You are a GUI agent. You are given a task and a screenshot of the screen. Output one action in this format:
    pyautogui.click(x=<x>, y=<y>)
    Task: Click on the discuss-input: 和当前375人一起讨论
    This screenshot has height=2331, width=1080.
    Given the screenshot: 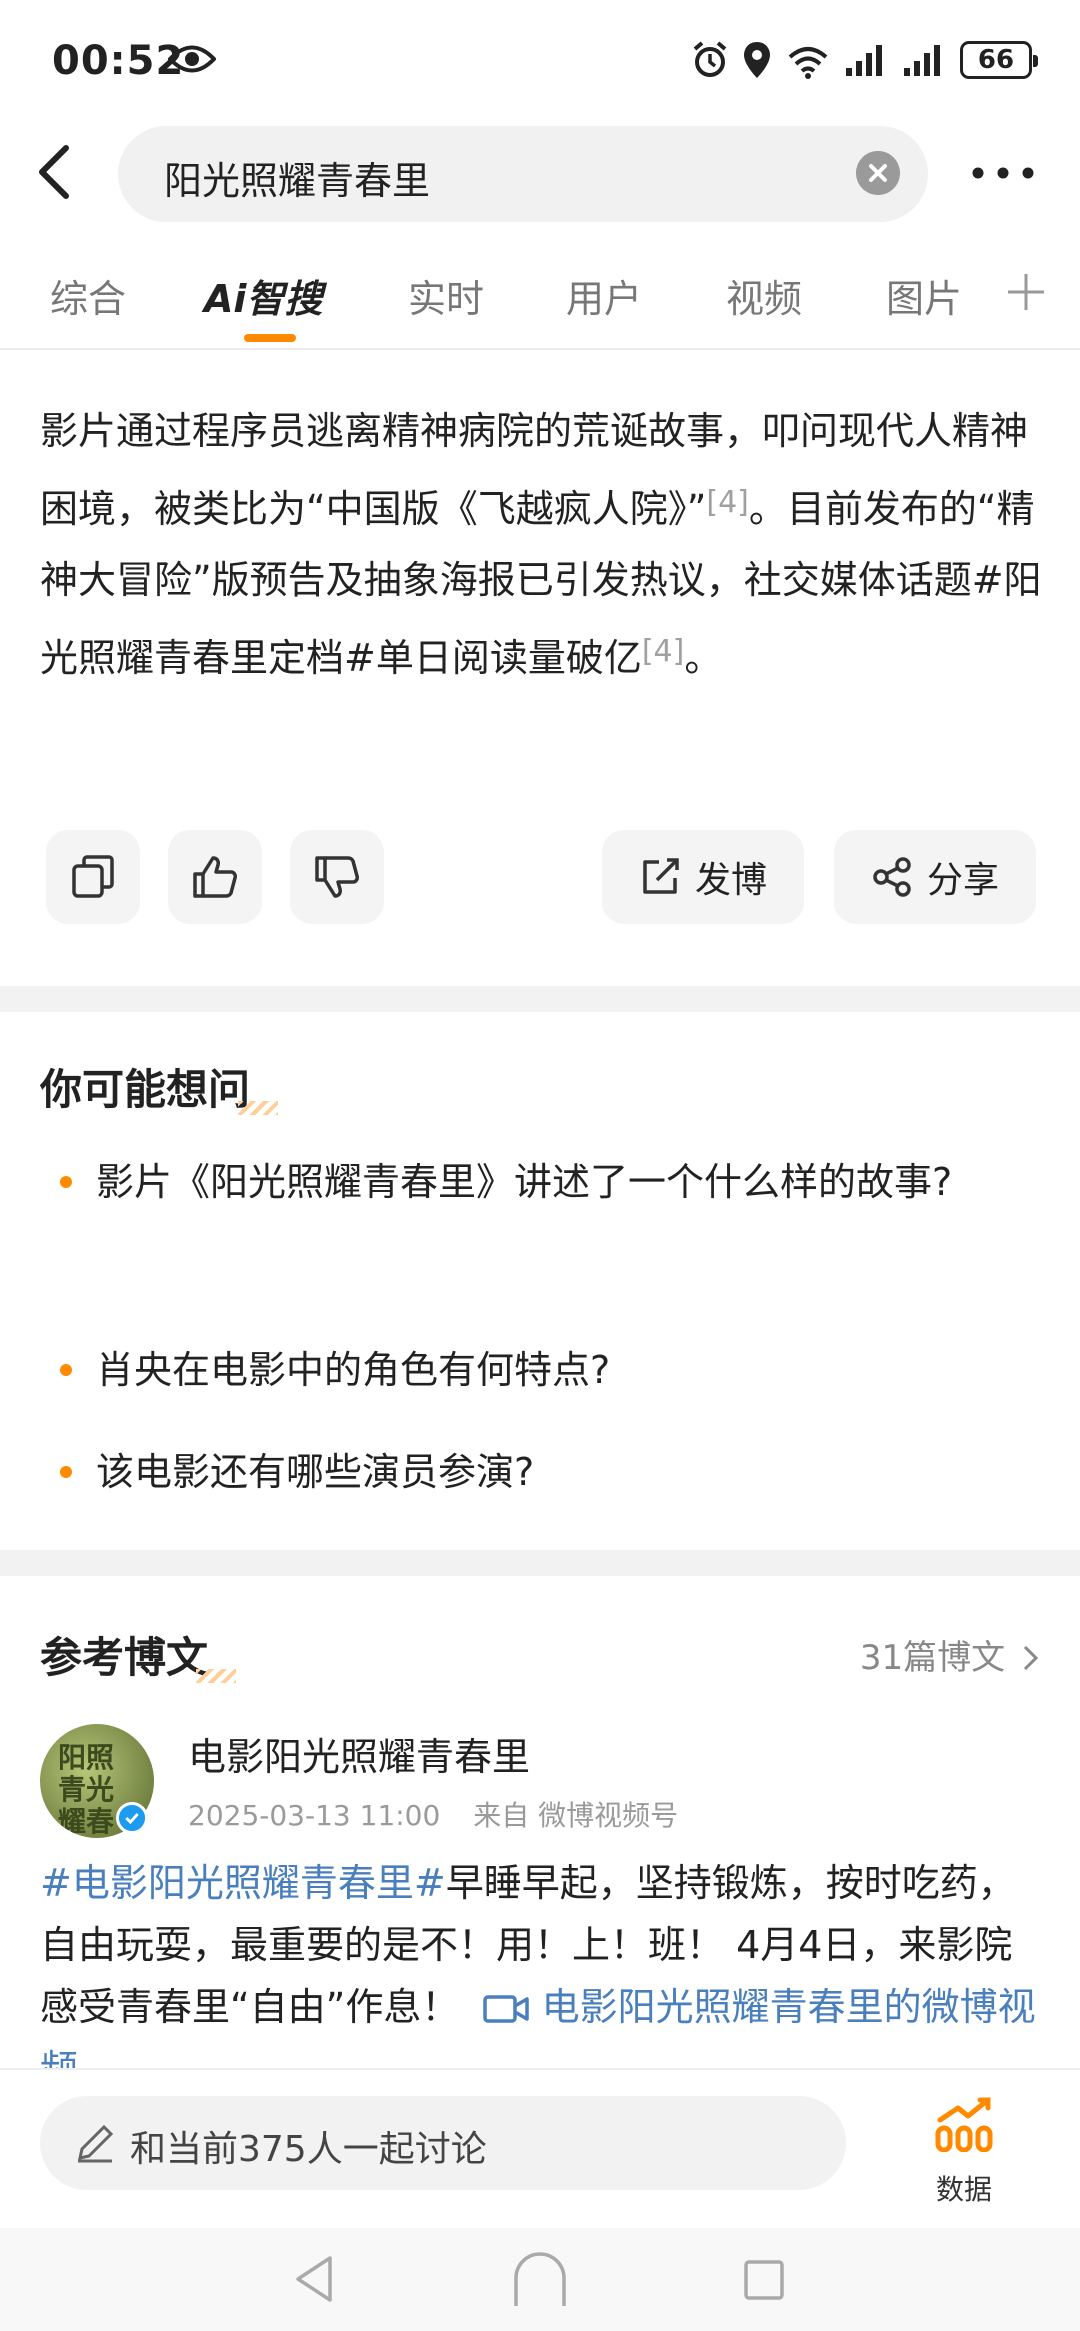 What is the action you would take?
    pyautogui.click(x=443, y=2143)
    